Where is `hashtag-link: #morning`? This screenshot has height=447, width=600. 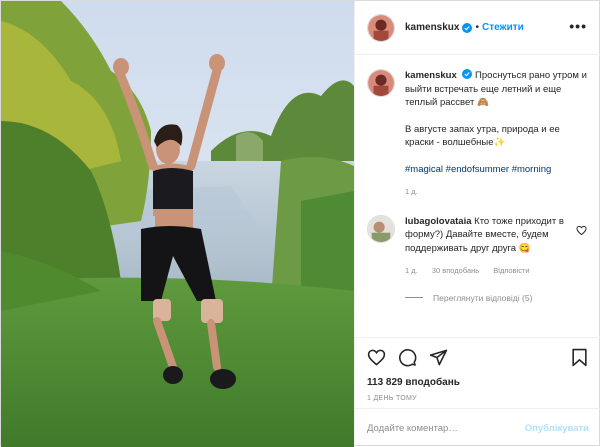
hashtag-link: #morning is located at coordinates (532, 169).